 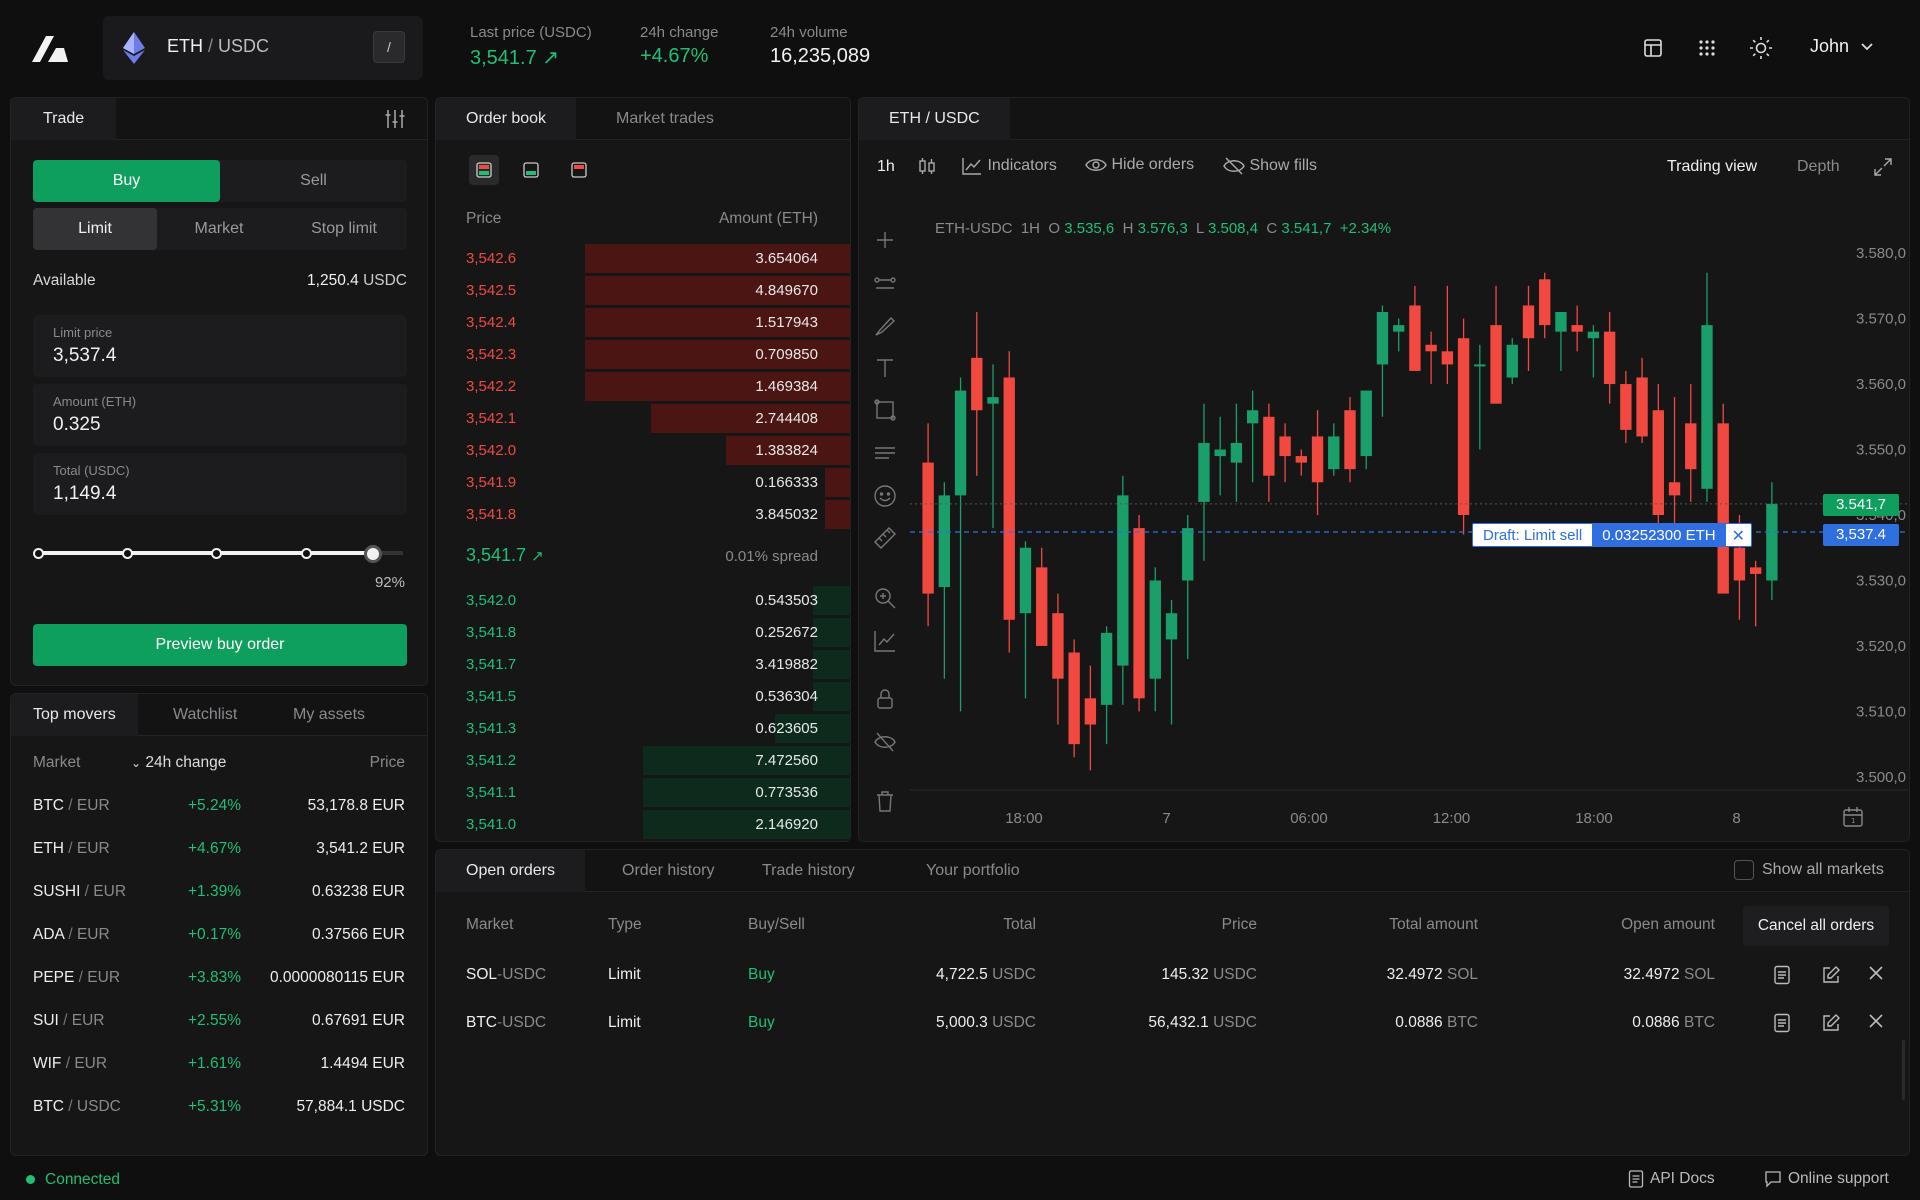 What do you see at coordinates (973, 871) in the screenshot?
I see `tab-your-portfolio: Your portfolio` at bounding box center [973, 871].